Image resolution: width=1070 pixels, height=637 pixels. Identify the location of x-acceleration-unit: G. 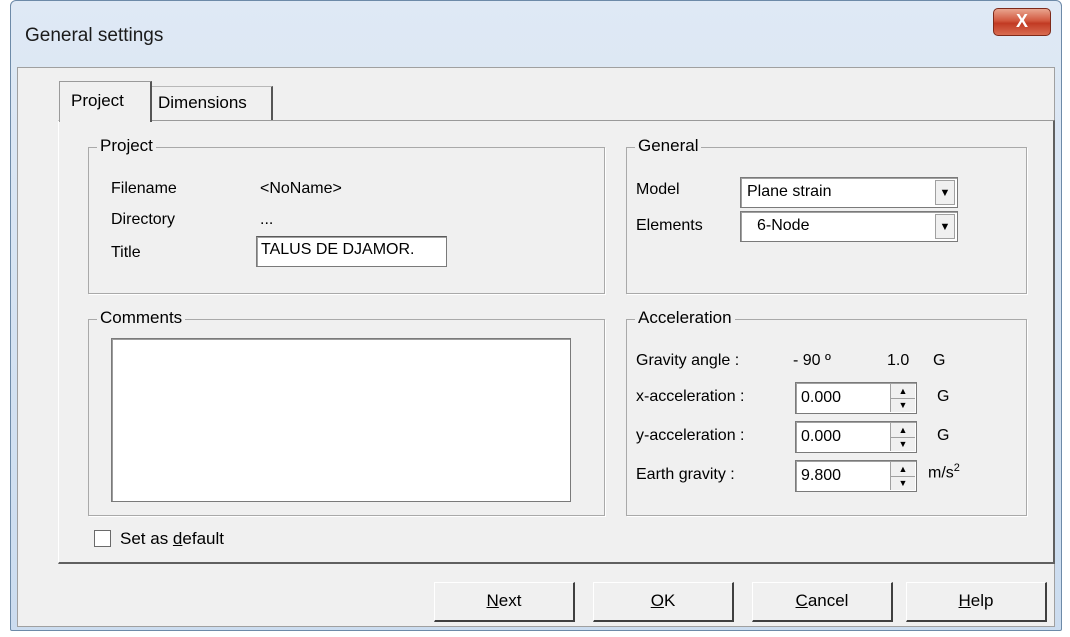
(943, 396).